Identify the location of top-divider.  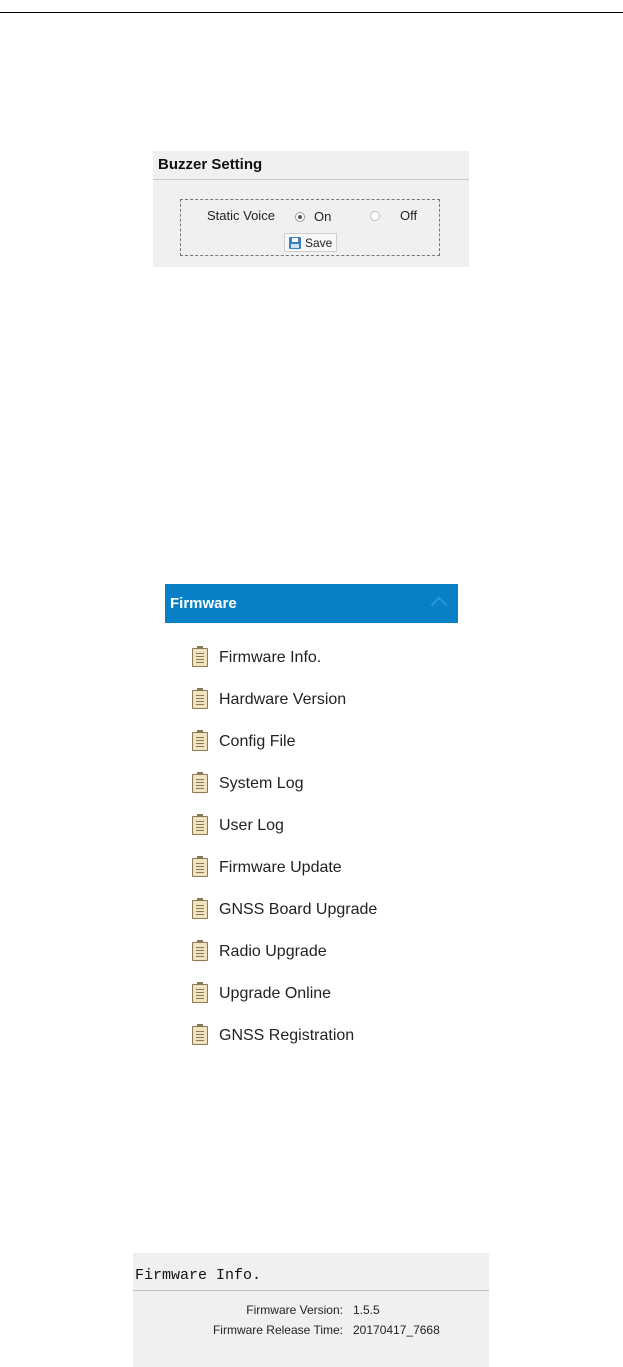
(311, 12).